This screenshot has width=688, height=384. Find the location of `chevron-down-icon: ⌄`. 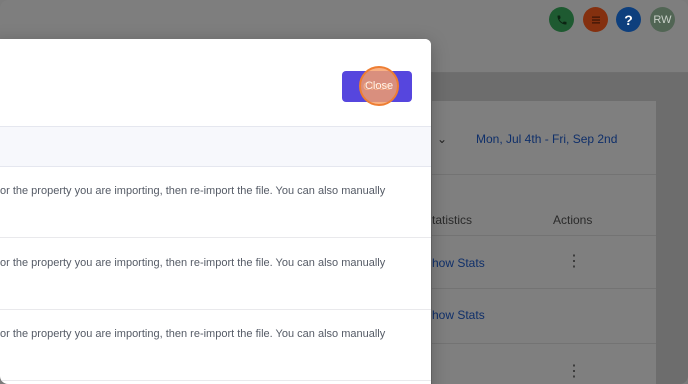

chevron-down-icon: ⌄ is located at coordinates (442, 139).